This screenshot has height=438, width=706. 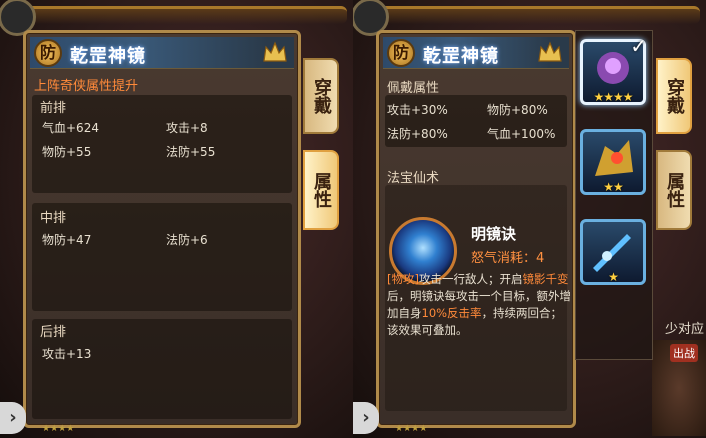 I want to click on skill-highlight: 10%反击率, so click(x=451, y=313).